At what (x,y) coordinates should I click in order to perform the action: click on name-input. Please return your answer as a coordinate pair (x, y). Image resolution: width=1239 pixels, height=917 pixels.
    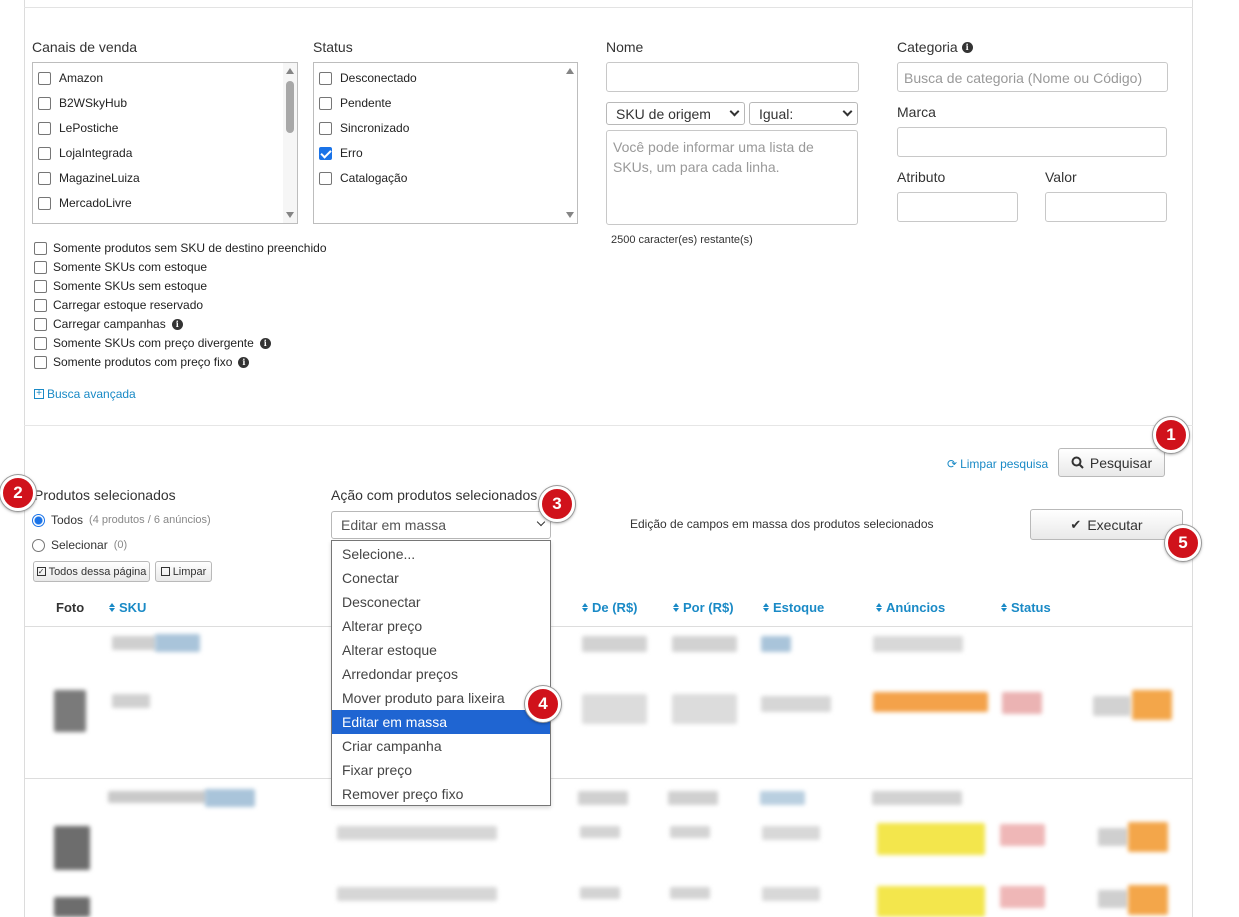
    Looking at the image, I should click on (732, 77).